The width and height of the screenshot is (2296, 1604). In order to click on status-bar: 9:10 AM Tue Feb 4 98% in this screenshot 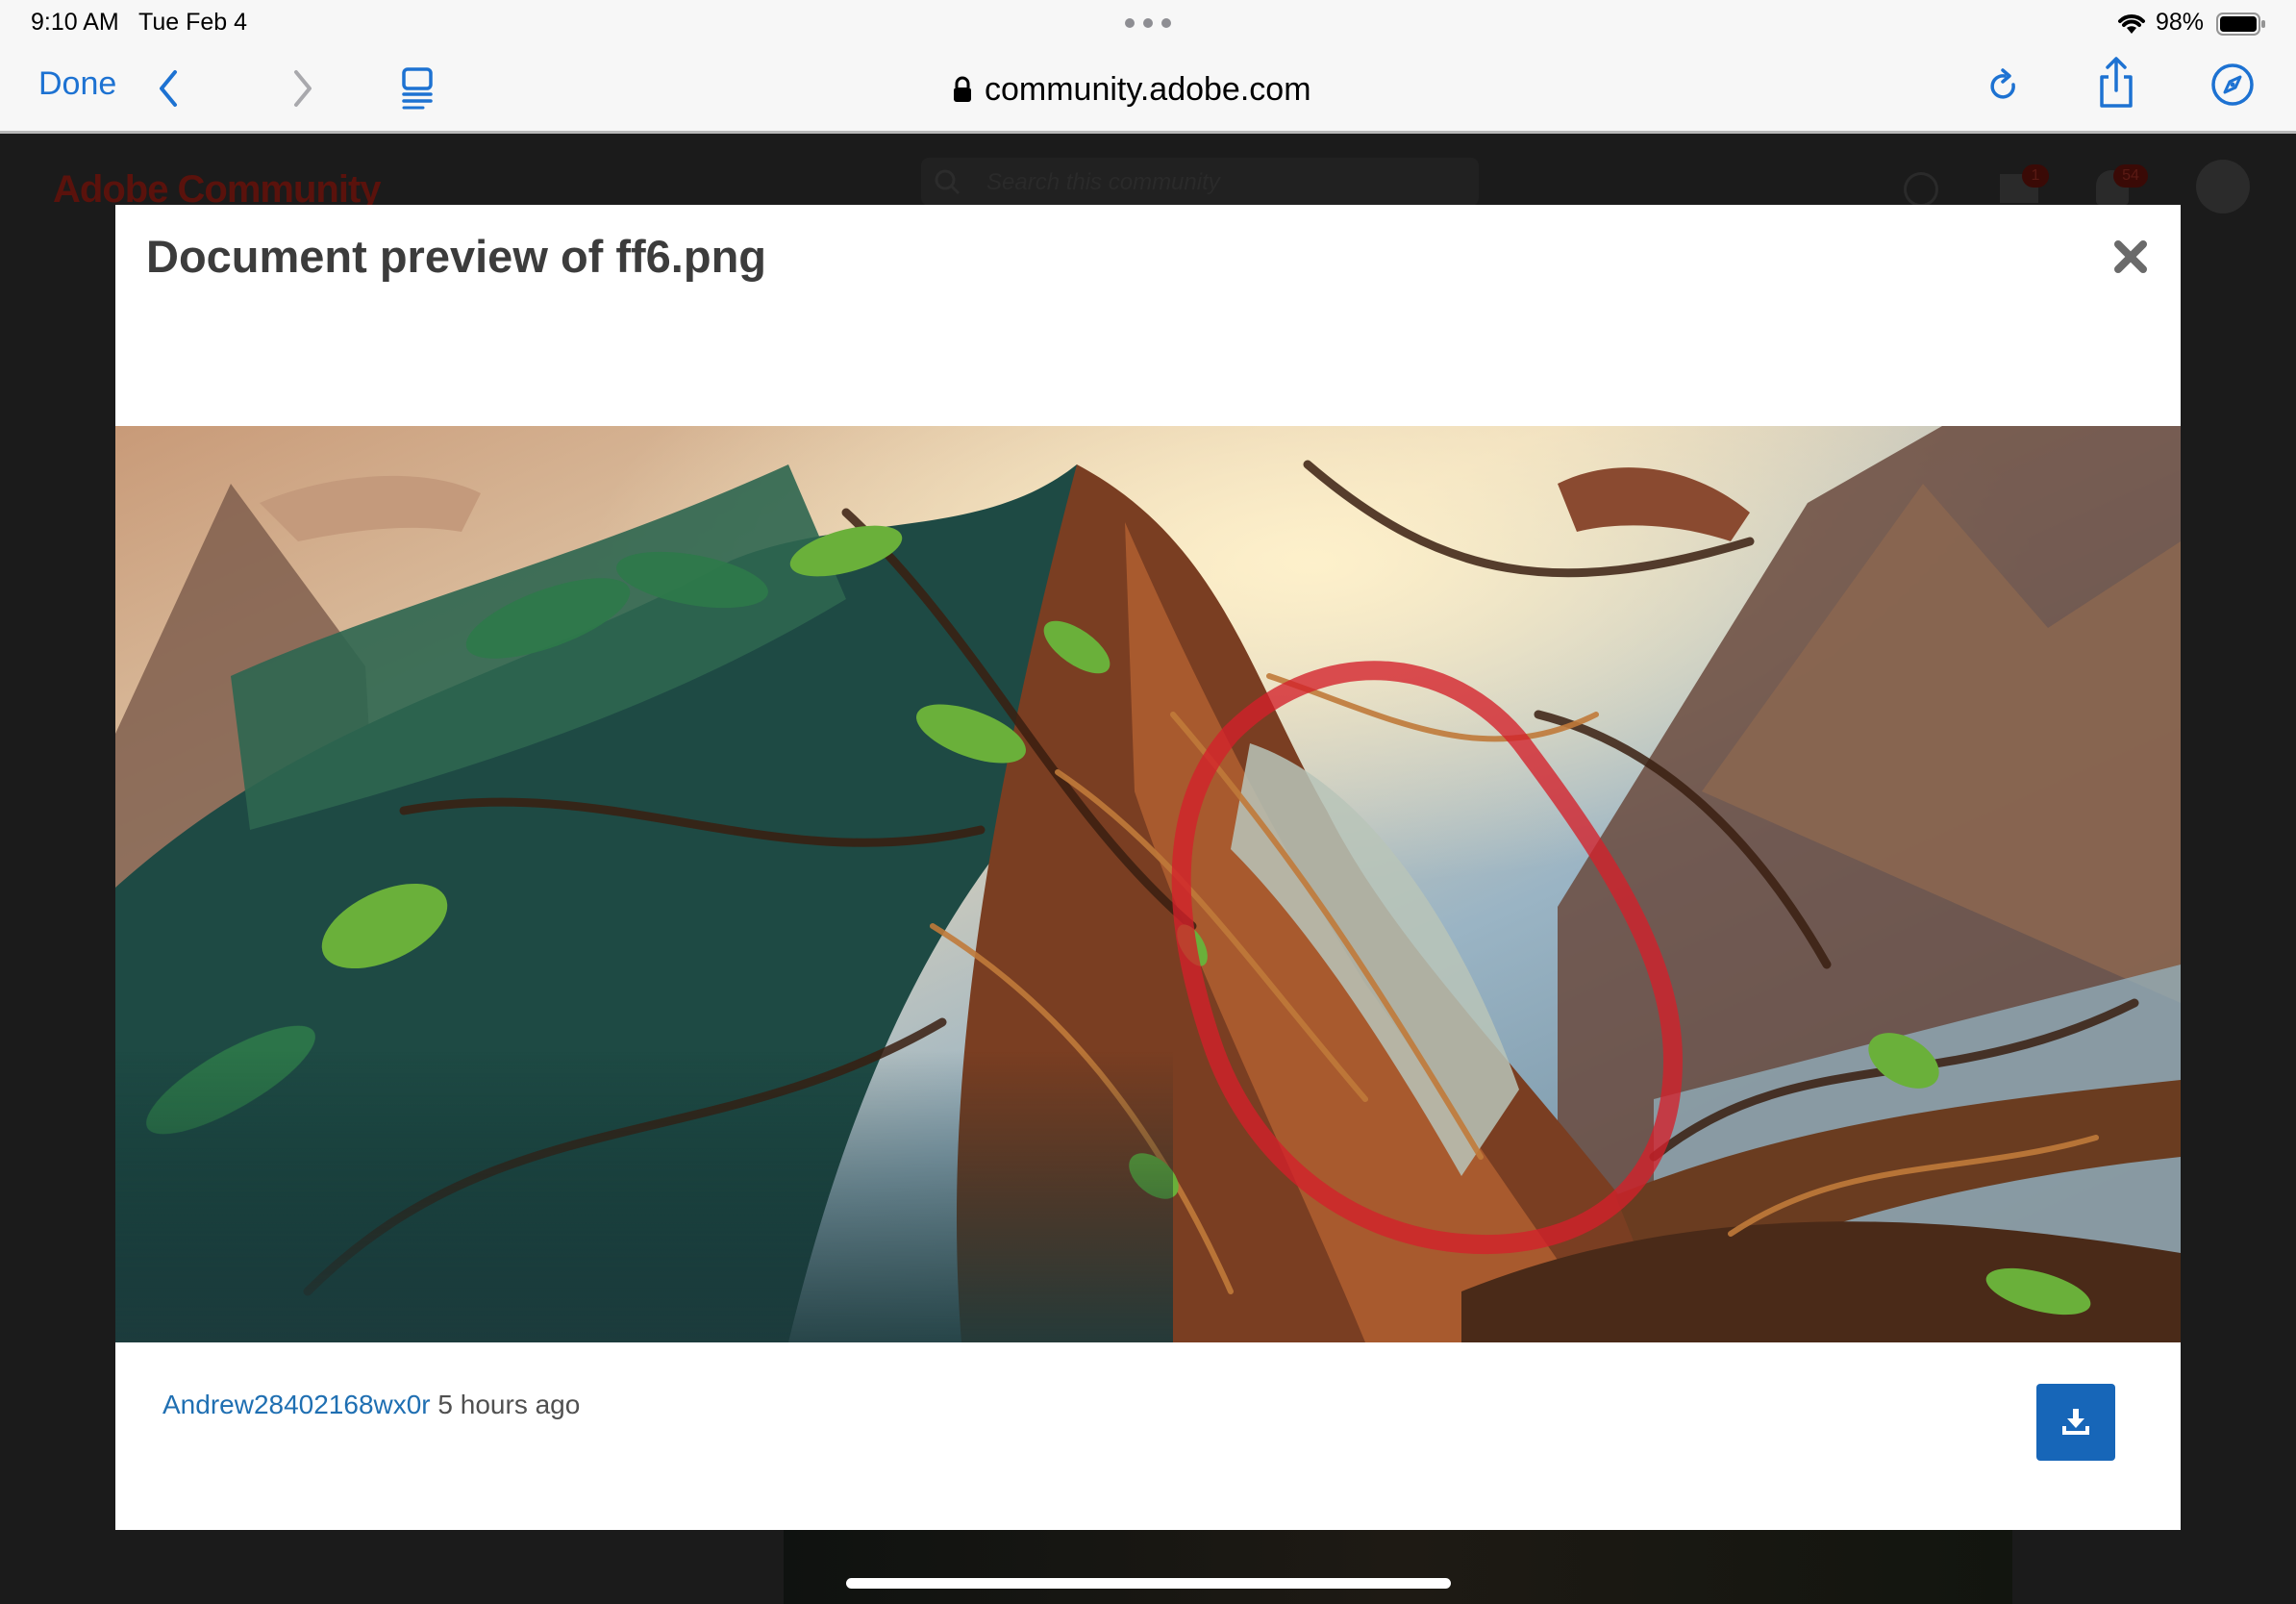, I will do `click(1148, 24)`.